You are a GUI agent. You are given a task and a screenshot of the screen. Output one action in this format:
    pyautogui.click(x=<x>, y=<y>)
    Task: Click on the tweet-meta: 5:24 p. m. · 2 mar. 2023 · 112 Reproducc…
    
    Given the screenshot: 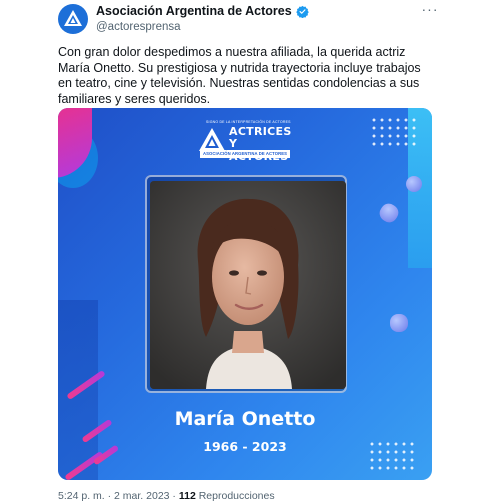 What is the action you would take?
    pyautogui.click(x=166, y=496)
    